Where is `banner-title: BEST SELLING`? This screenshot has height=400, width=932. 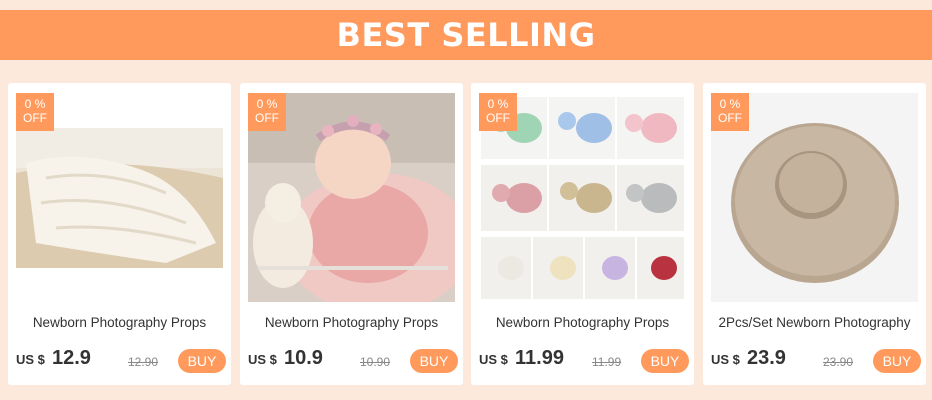
banner-title: BEST SELLING is located at coordinates (466, 35).